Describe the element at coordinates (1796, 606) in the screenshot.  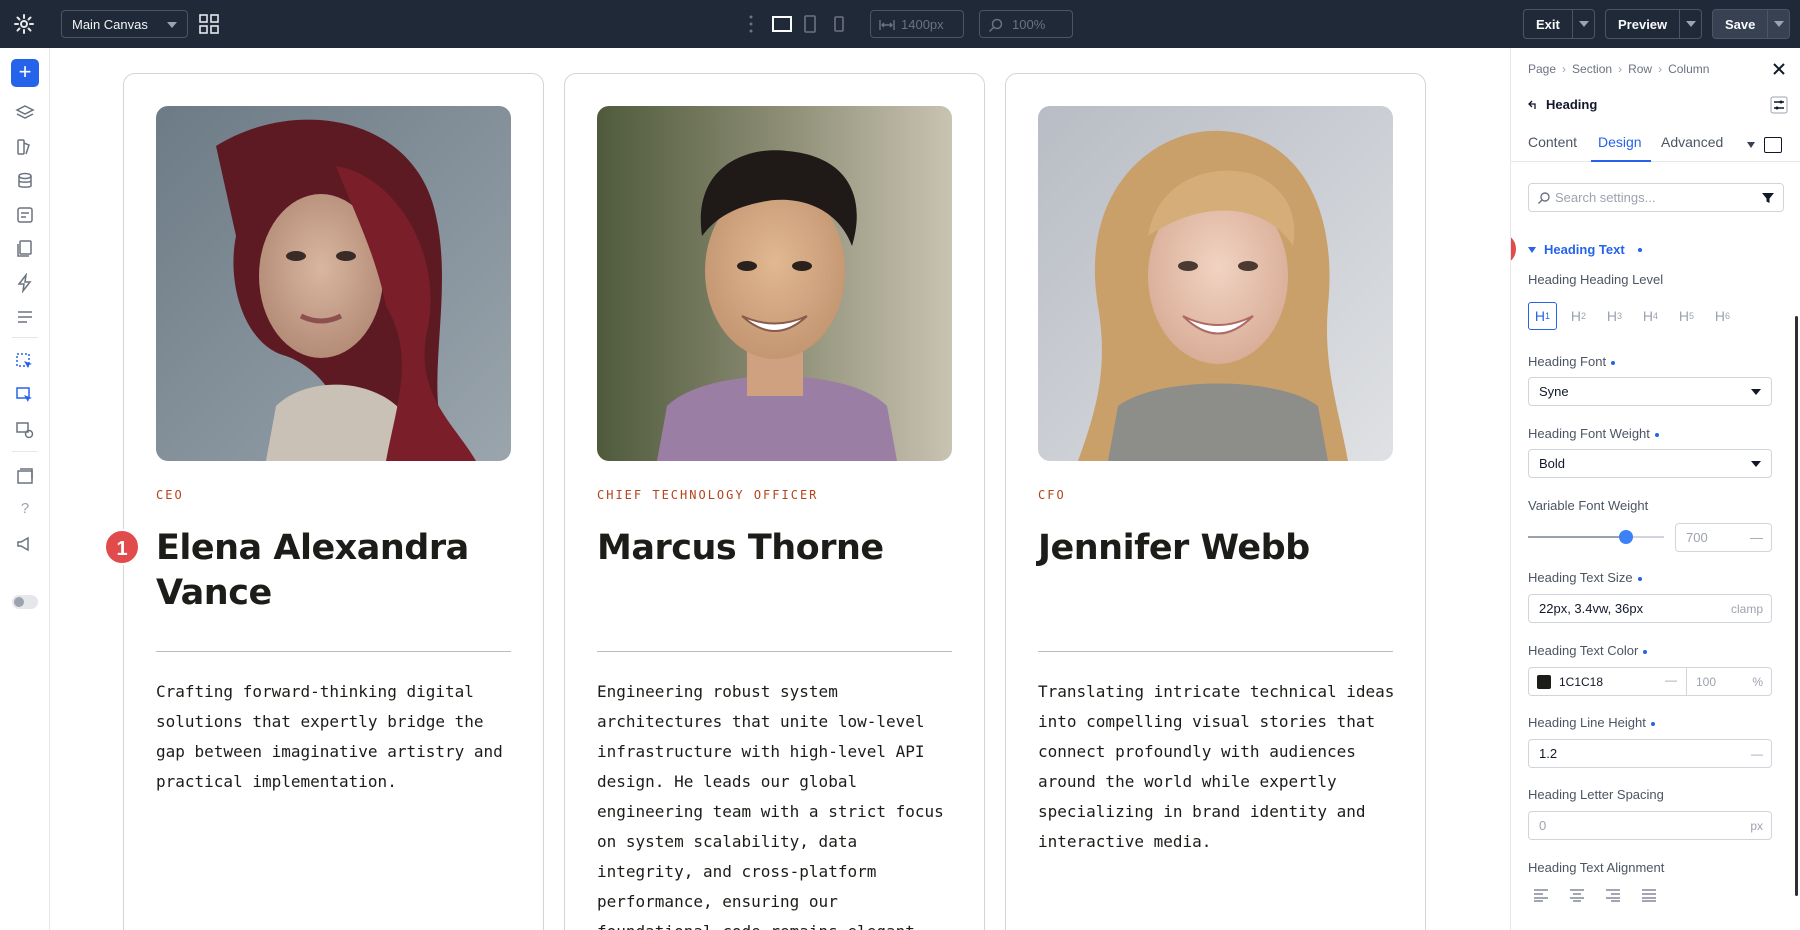
I see `panel-scrollbar` at that location.